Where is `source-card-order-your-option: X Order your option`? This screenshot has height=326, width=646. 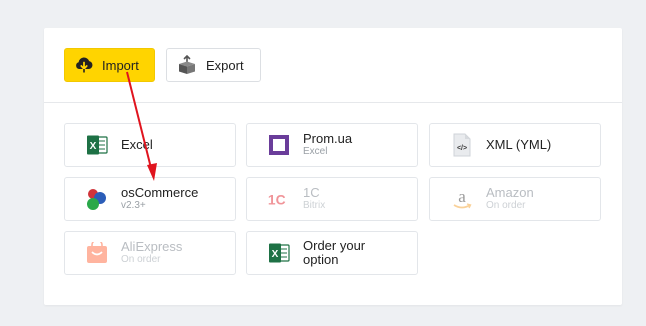
source-card-order-your-option: X Order your option is located at coordinates (332, 253).